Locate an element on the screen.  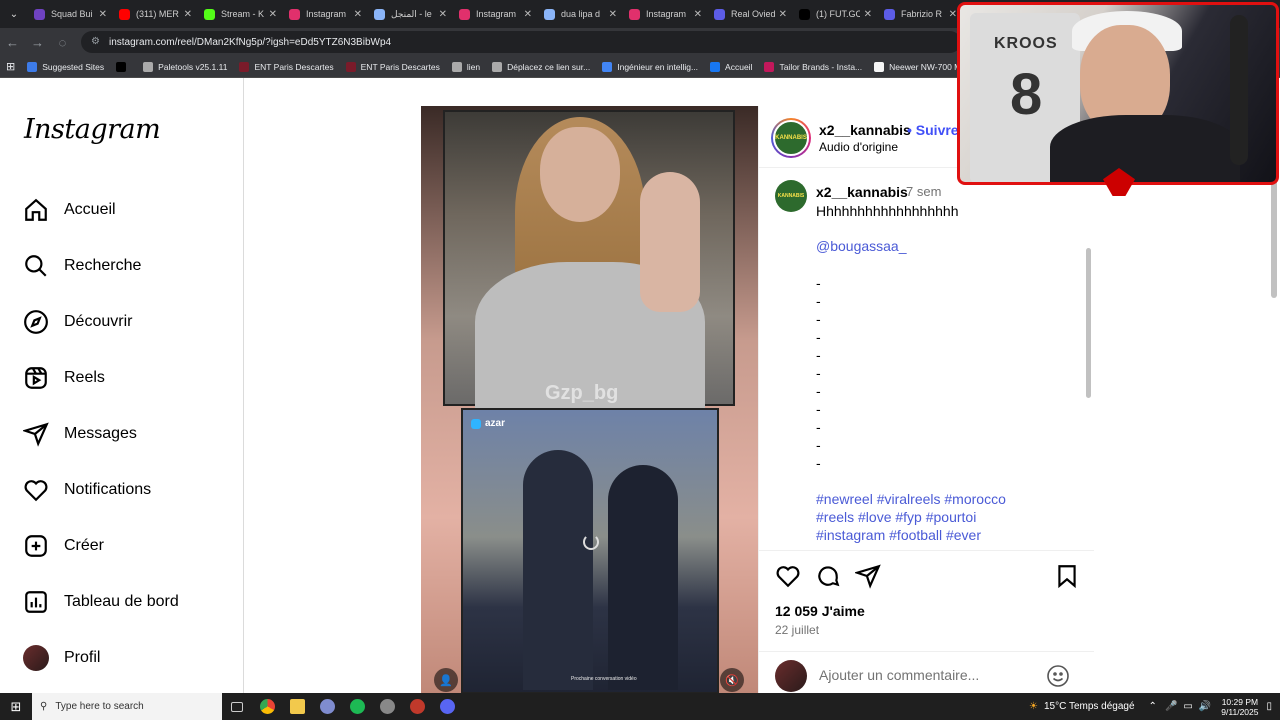
like-icon is located at coordinates (788, 576).